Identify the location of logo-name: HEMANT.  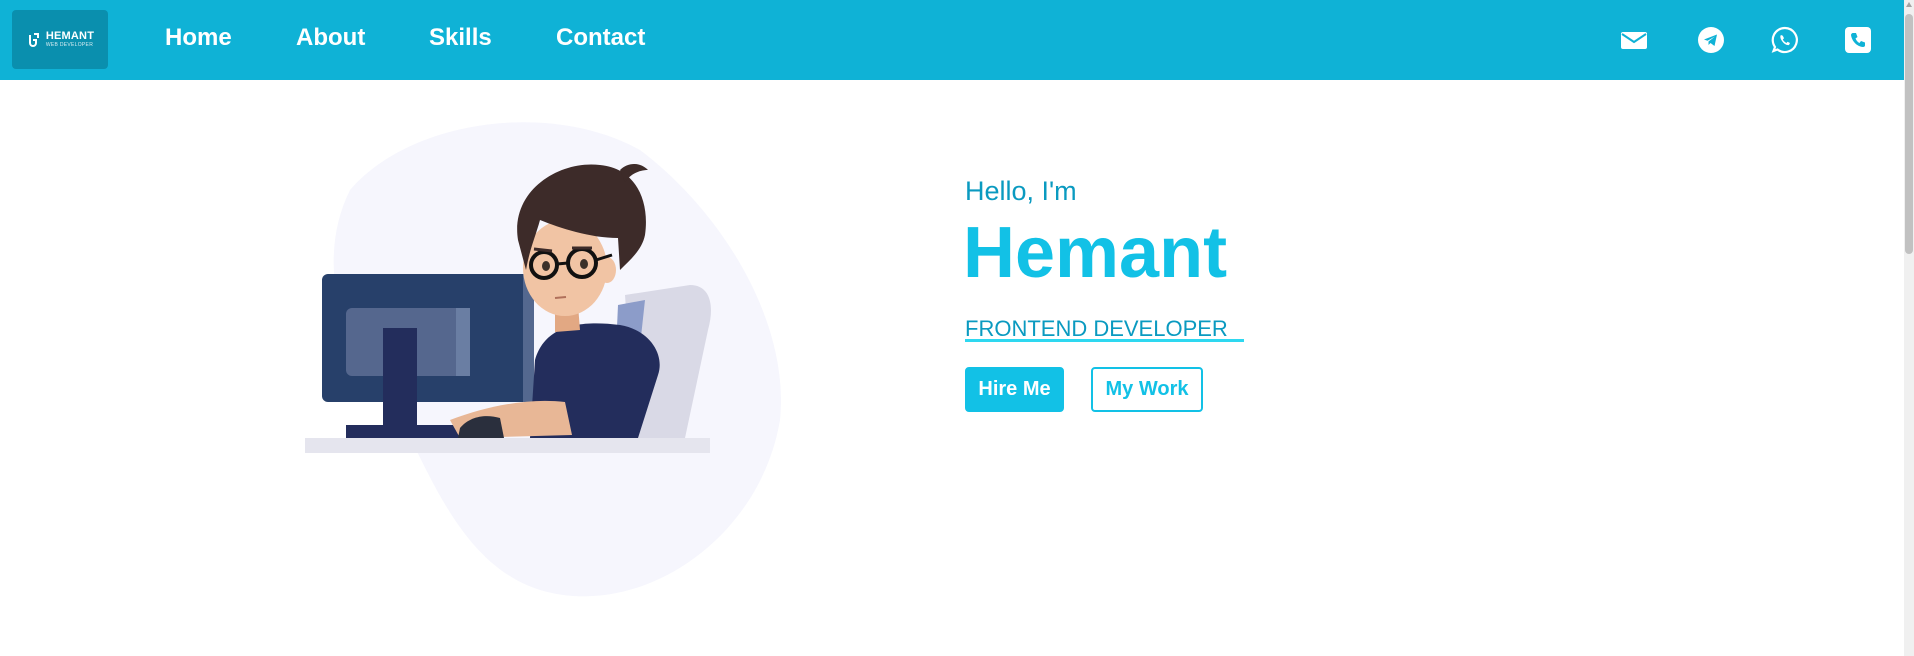
(70, 36).